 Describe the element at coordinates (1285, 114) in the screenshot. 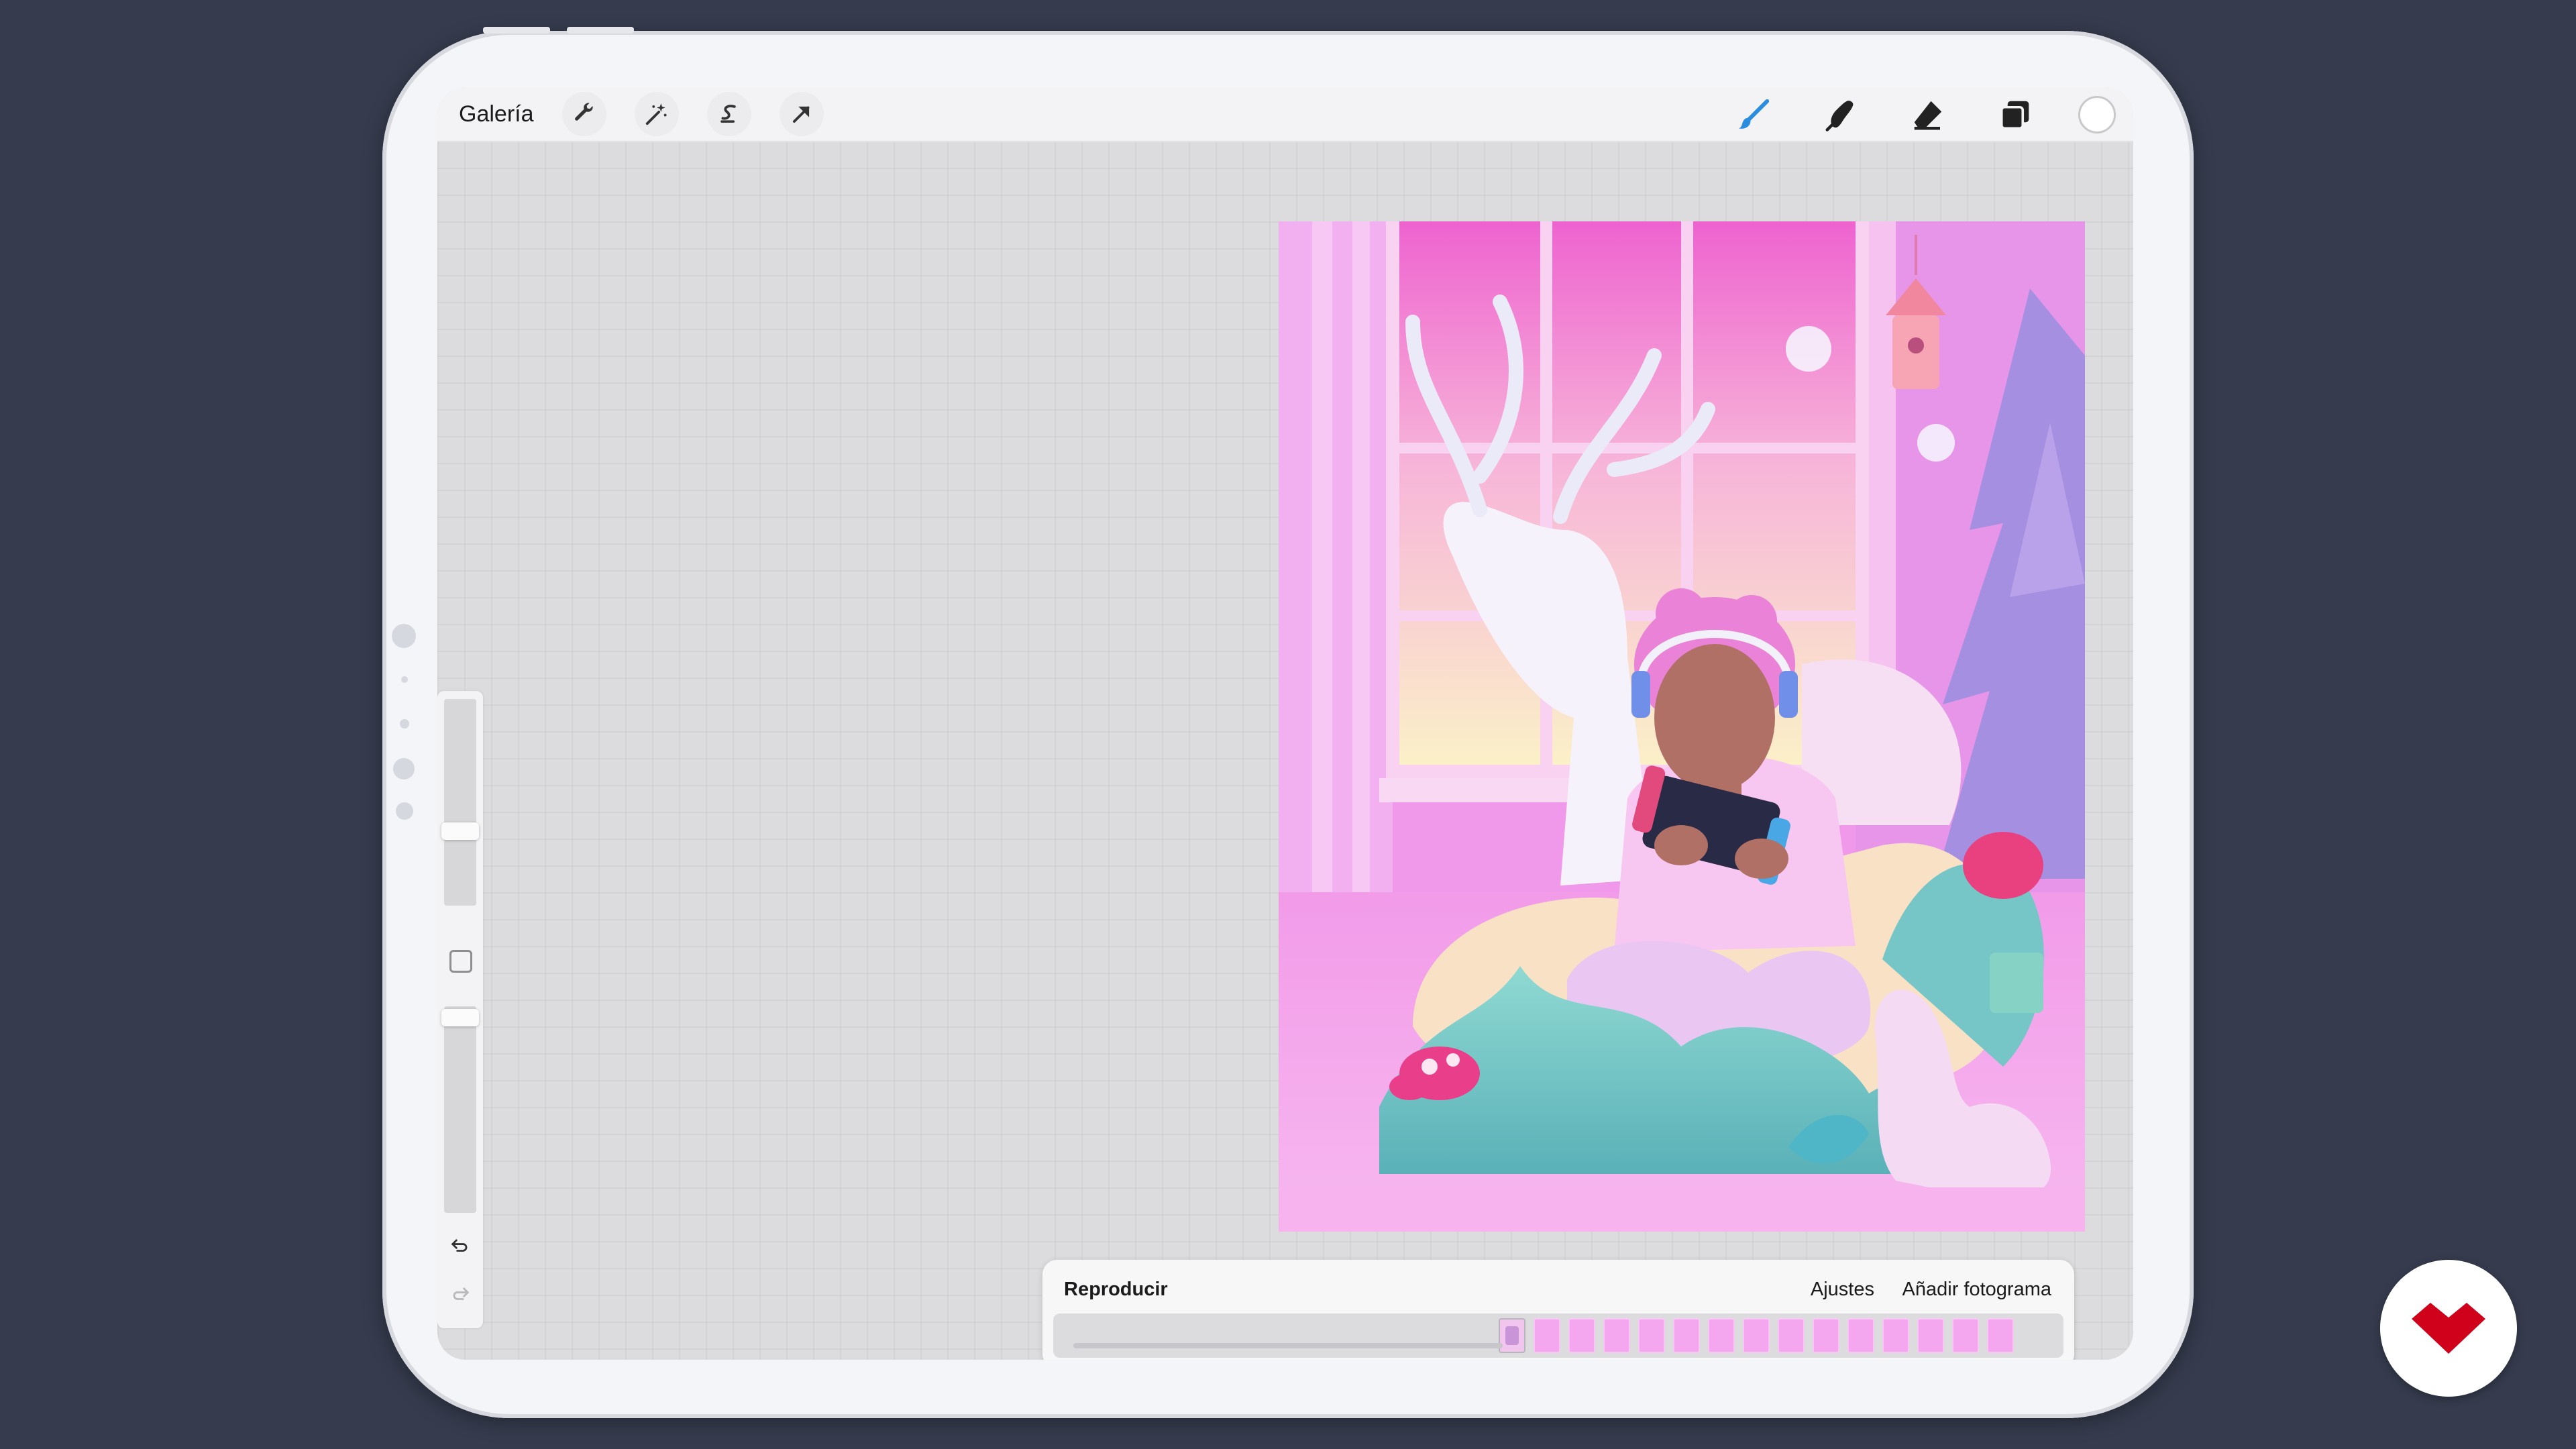

I see `top-toolbar: Galería` at that location.